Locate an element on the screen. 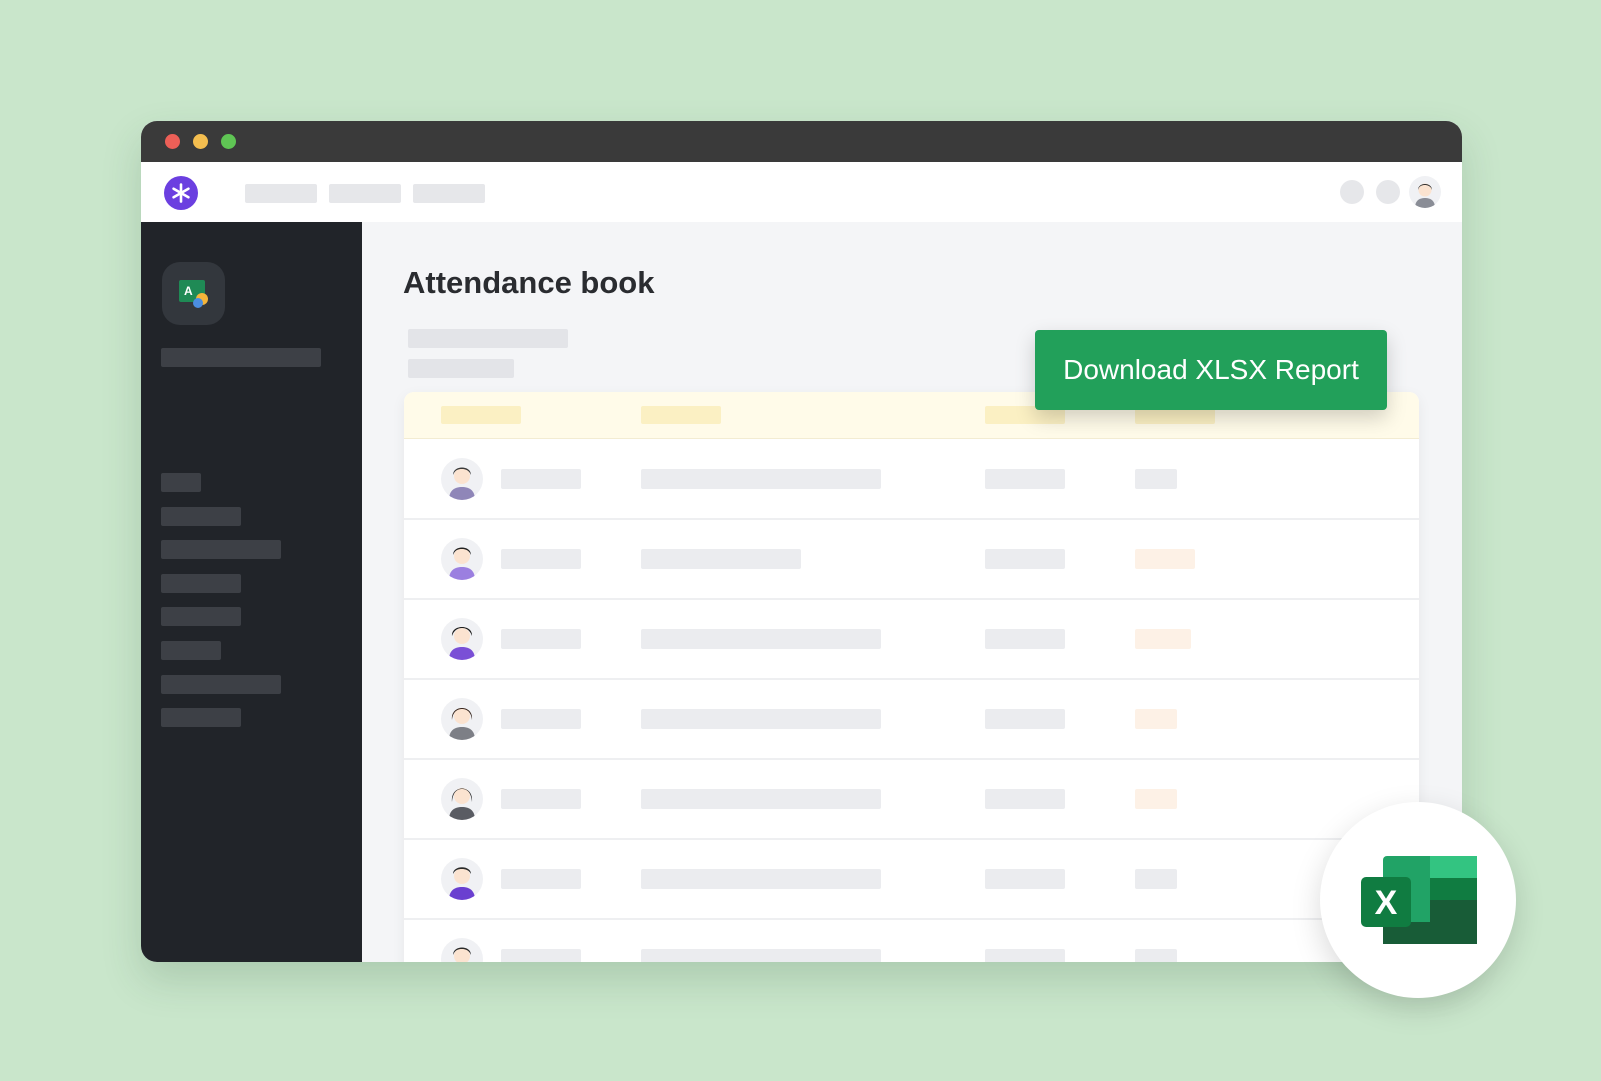 Image resolution: width=1601 pixels, height=1081 pixels. excel-icon: X is located at coordinates (1419, 900).